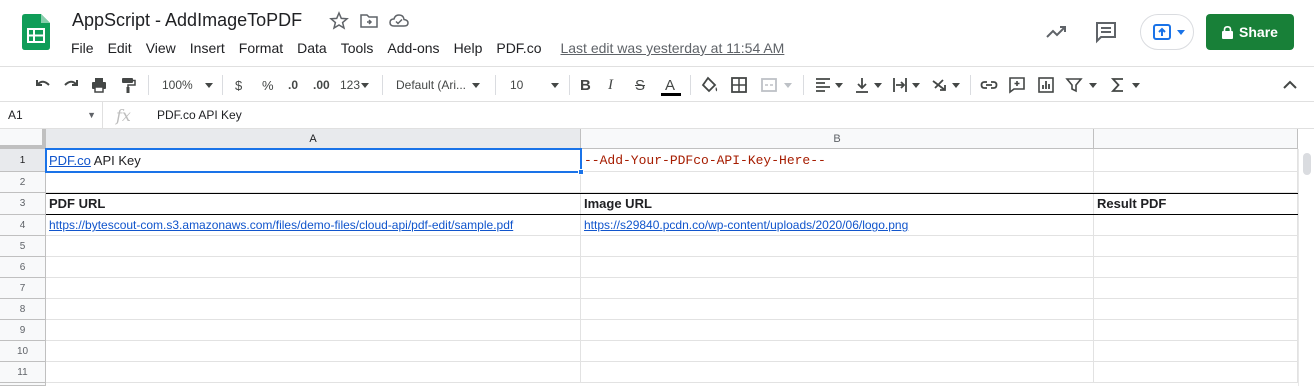  Describe the element at coordinates (1196, 182) in the screenshot. I see `cell-c2` at that location.